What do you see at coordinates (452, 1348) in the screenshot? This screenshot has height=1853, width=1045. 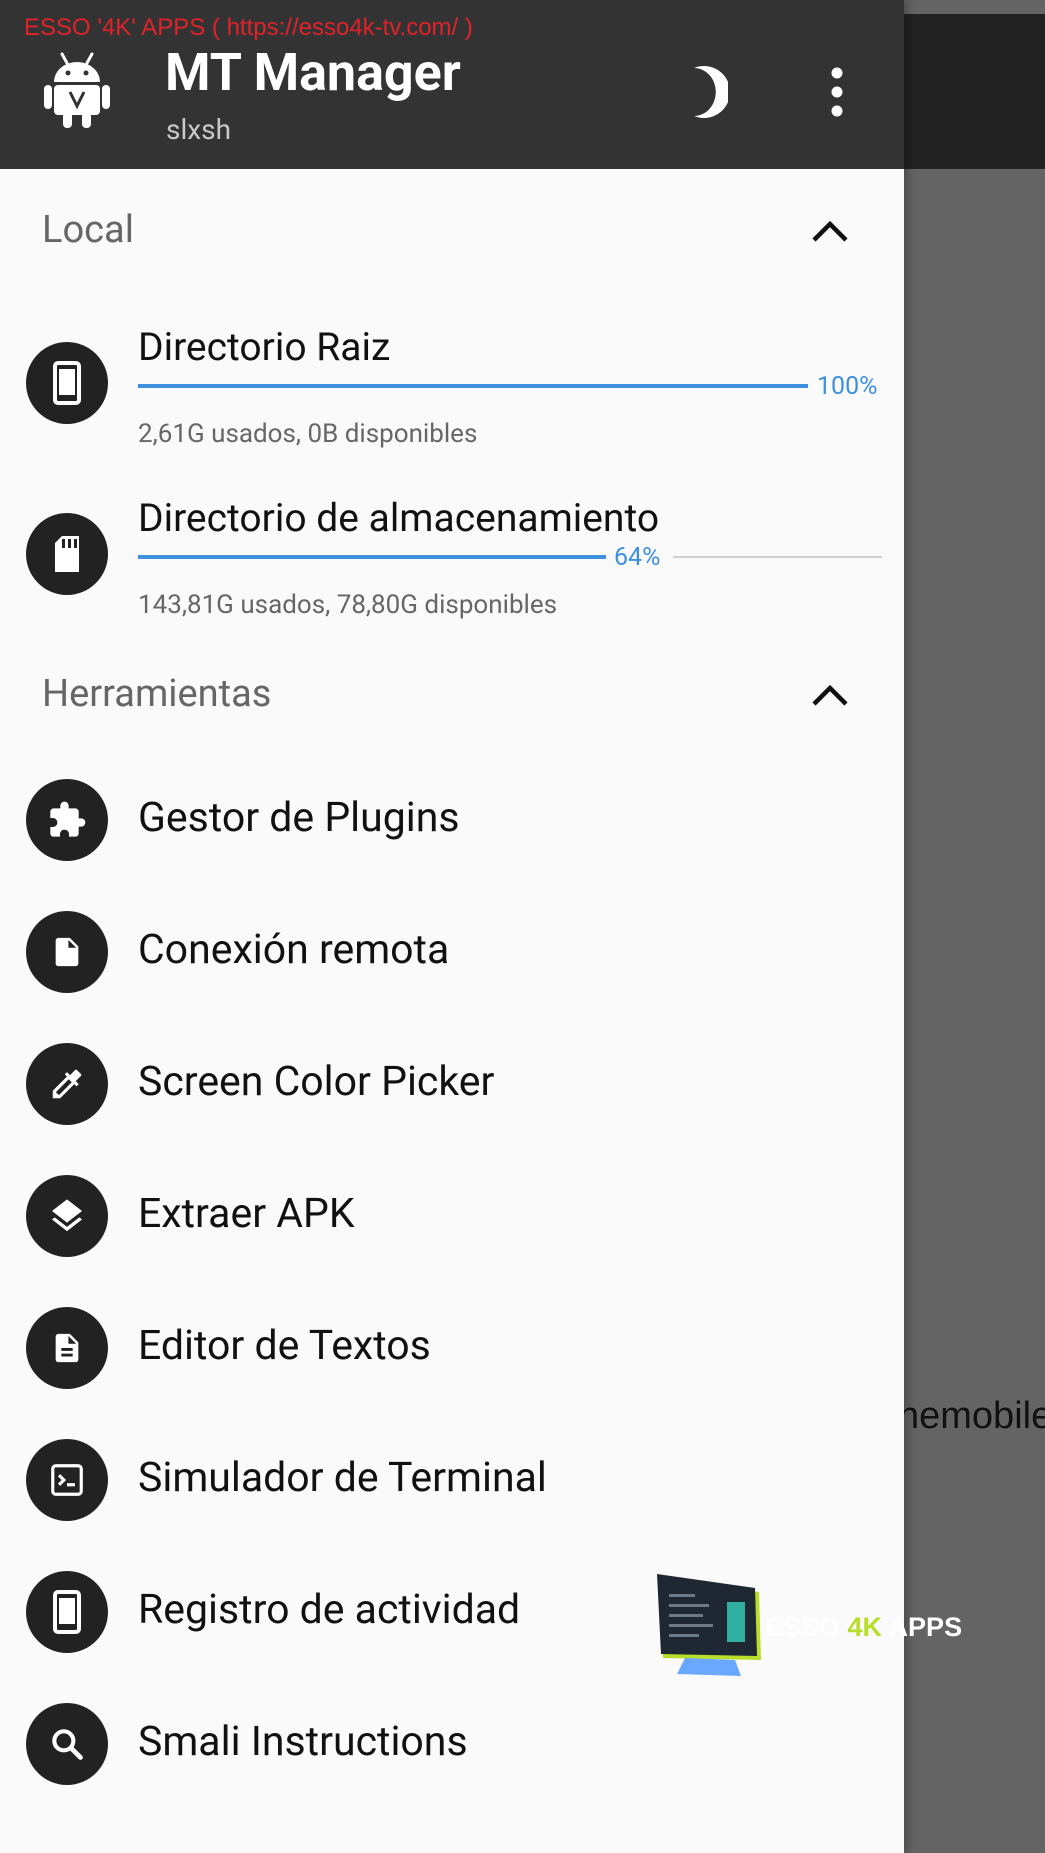 I see `tool-item-text-editor: Editor de Textos` at bounding box center [452, 1348].